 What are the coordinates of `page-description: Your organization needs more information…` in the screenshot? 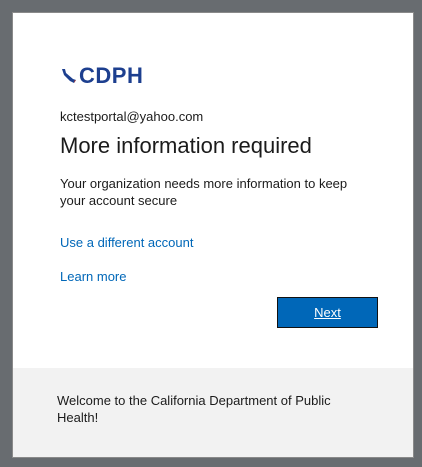 It's located at (204, 192).